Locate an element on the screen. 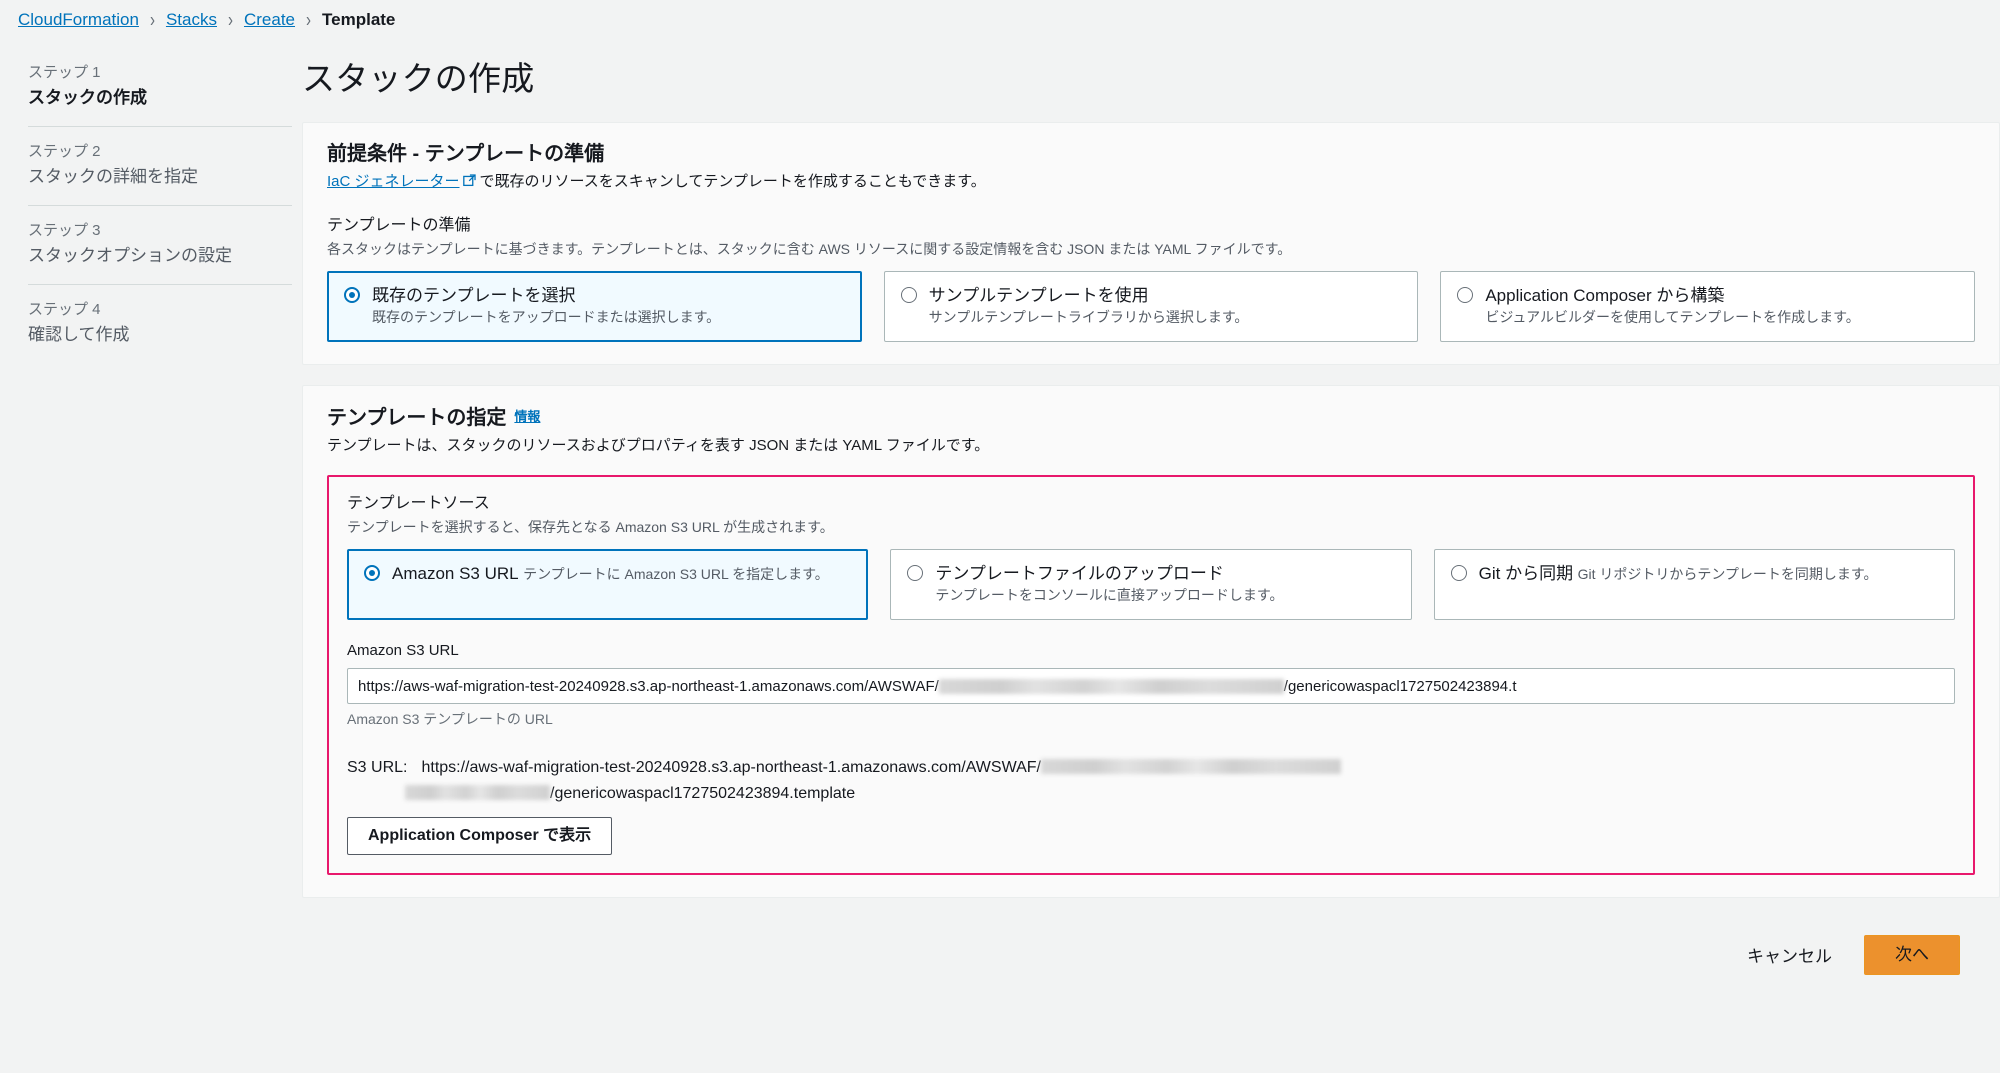  view-in-application-composer-button: Application Composer で表示 is located at coordinates (480, 836).